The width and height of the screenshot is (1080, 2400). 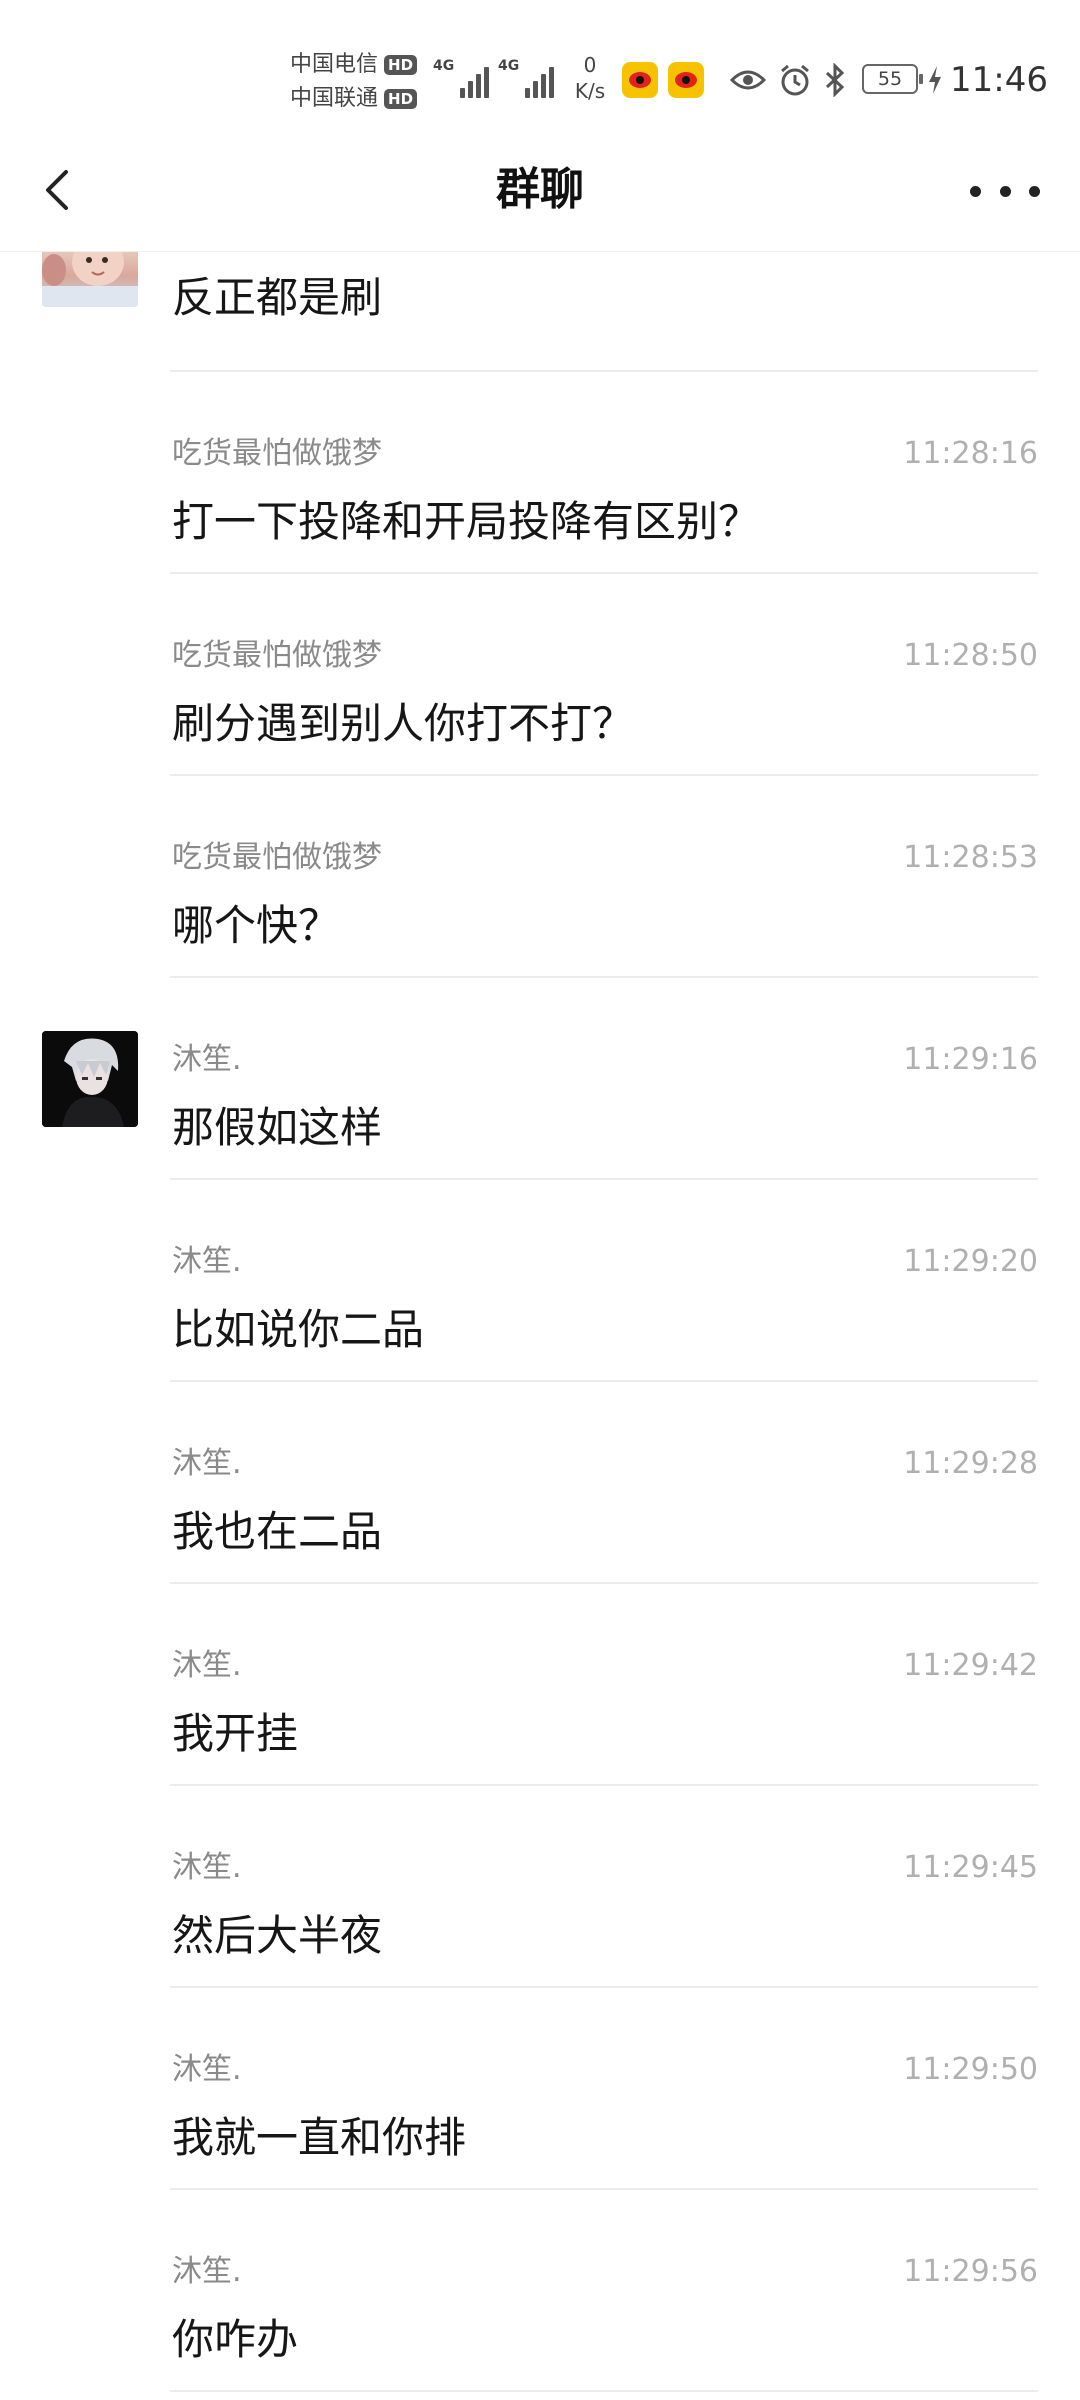 I want to click on more-options-button, so click(x=1005, y=191).